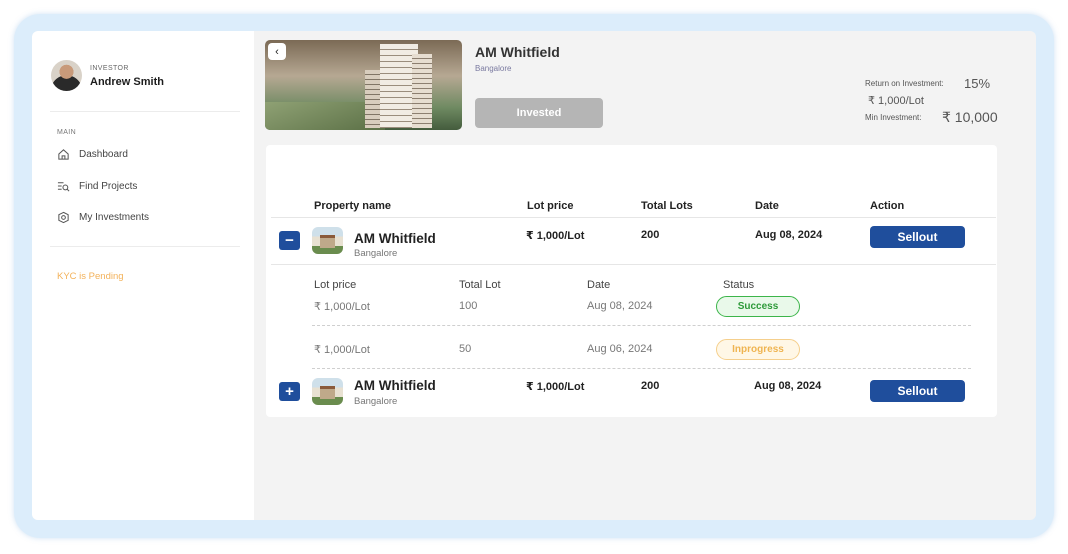 This screenshot has height=554, width=1068. What do you see at coordinates (517, 52) in the screenshot?
I see `project-title: AM Whitfield` at bounding box center [517, 52].